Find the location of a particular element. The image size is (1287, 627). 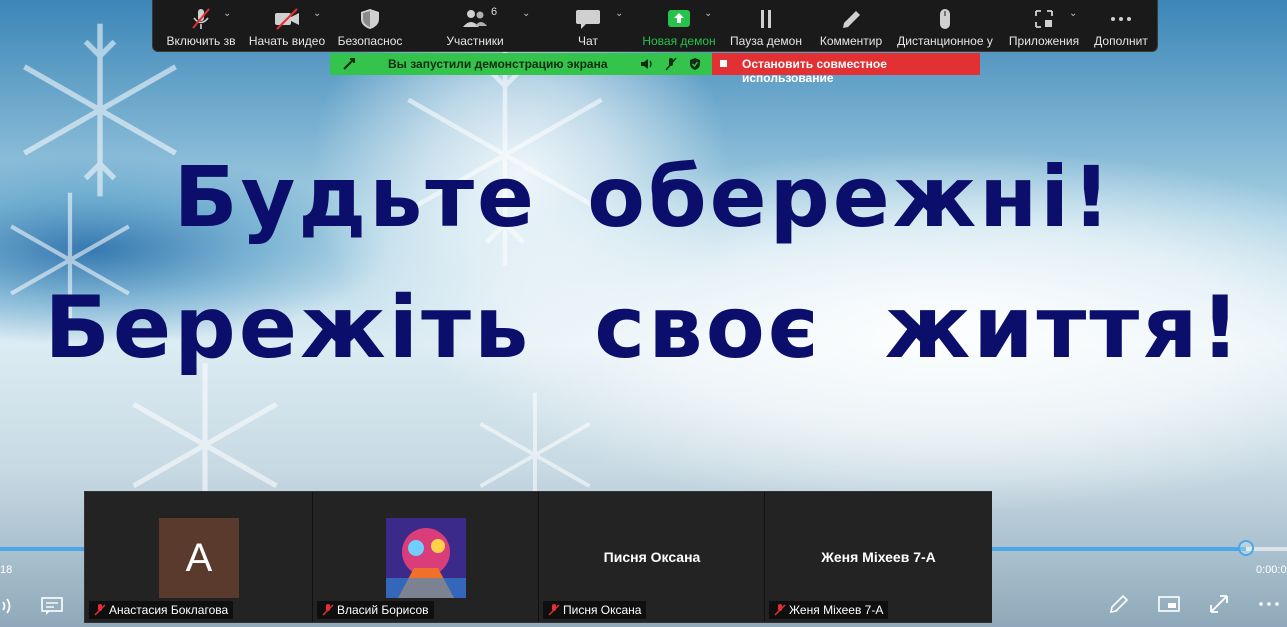

slide-heading-line-1: Будьте обережні! is located at coordinates (643, 197).